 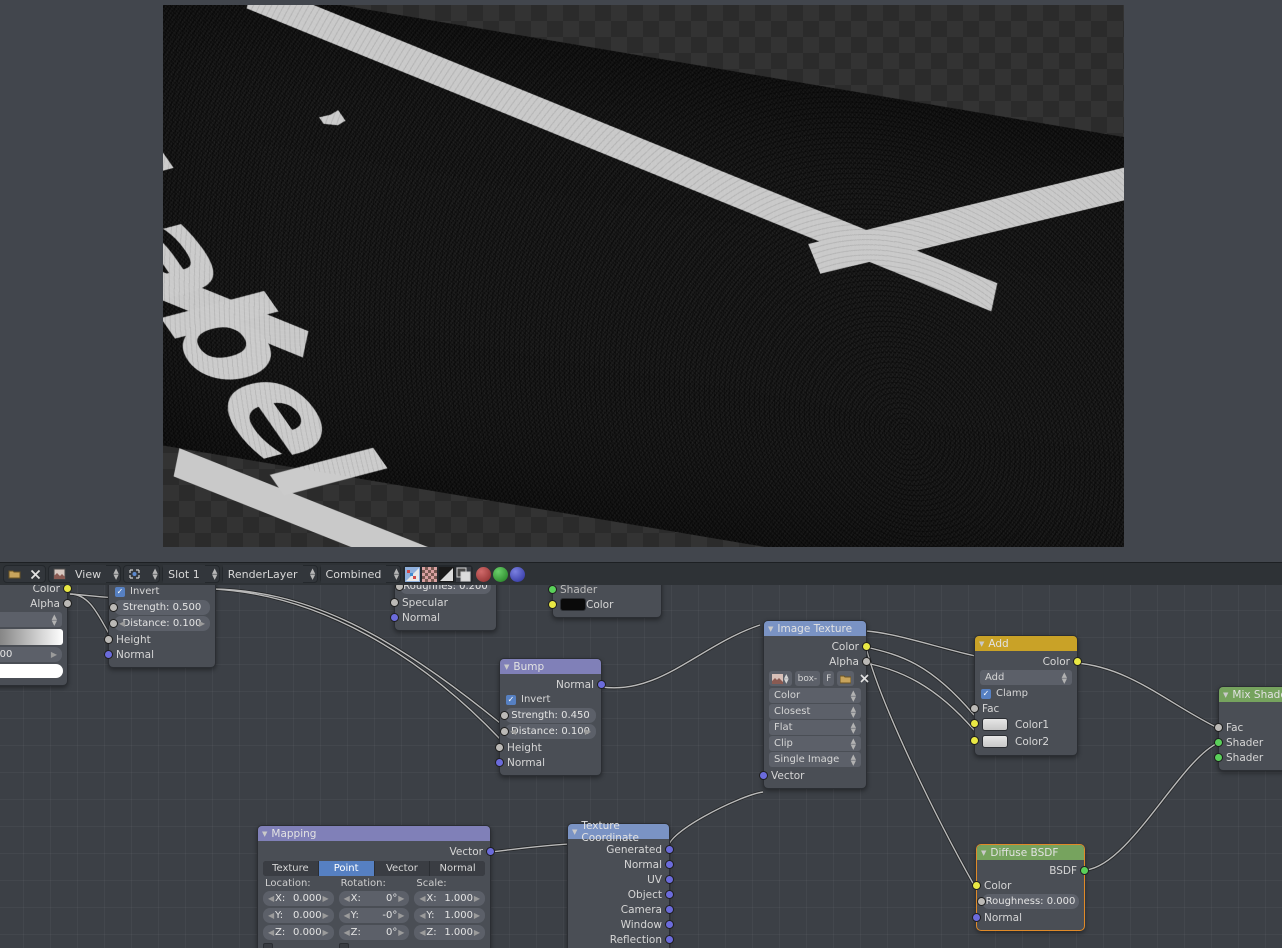 I want to click on loc-y-left-arrow: ◀, so click(x=271, y=915).